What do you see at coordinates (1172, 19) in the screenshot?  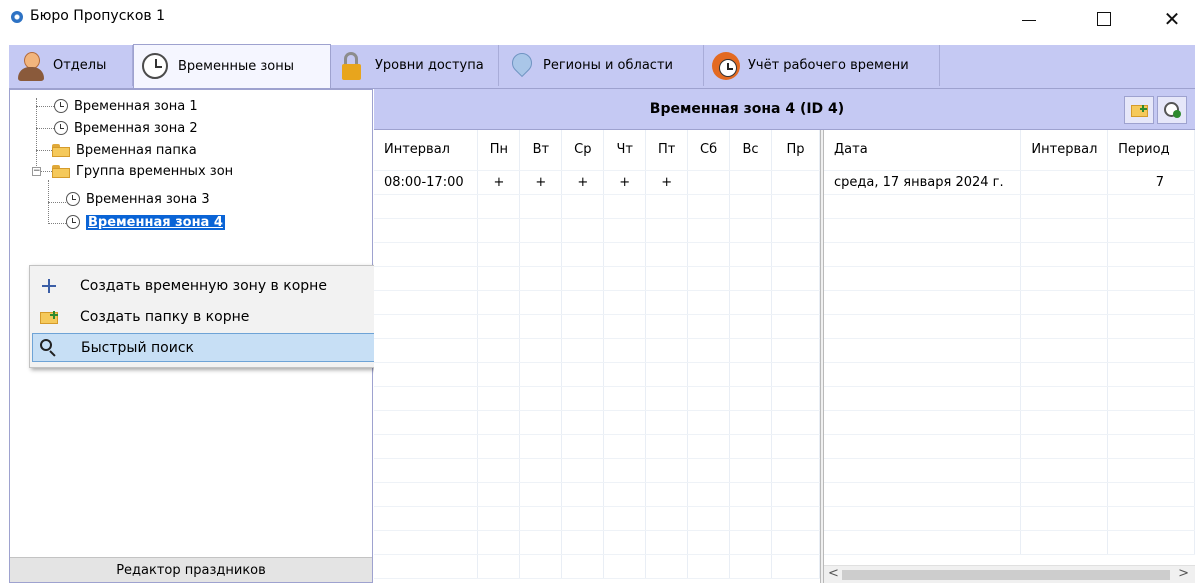 I see `close-button: ✕` at bounding box center [1172, 19].